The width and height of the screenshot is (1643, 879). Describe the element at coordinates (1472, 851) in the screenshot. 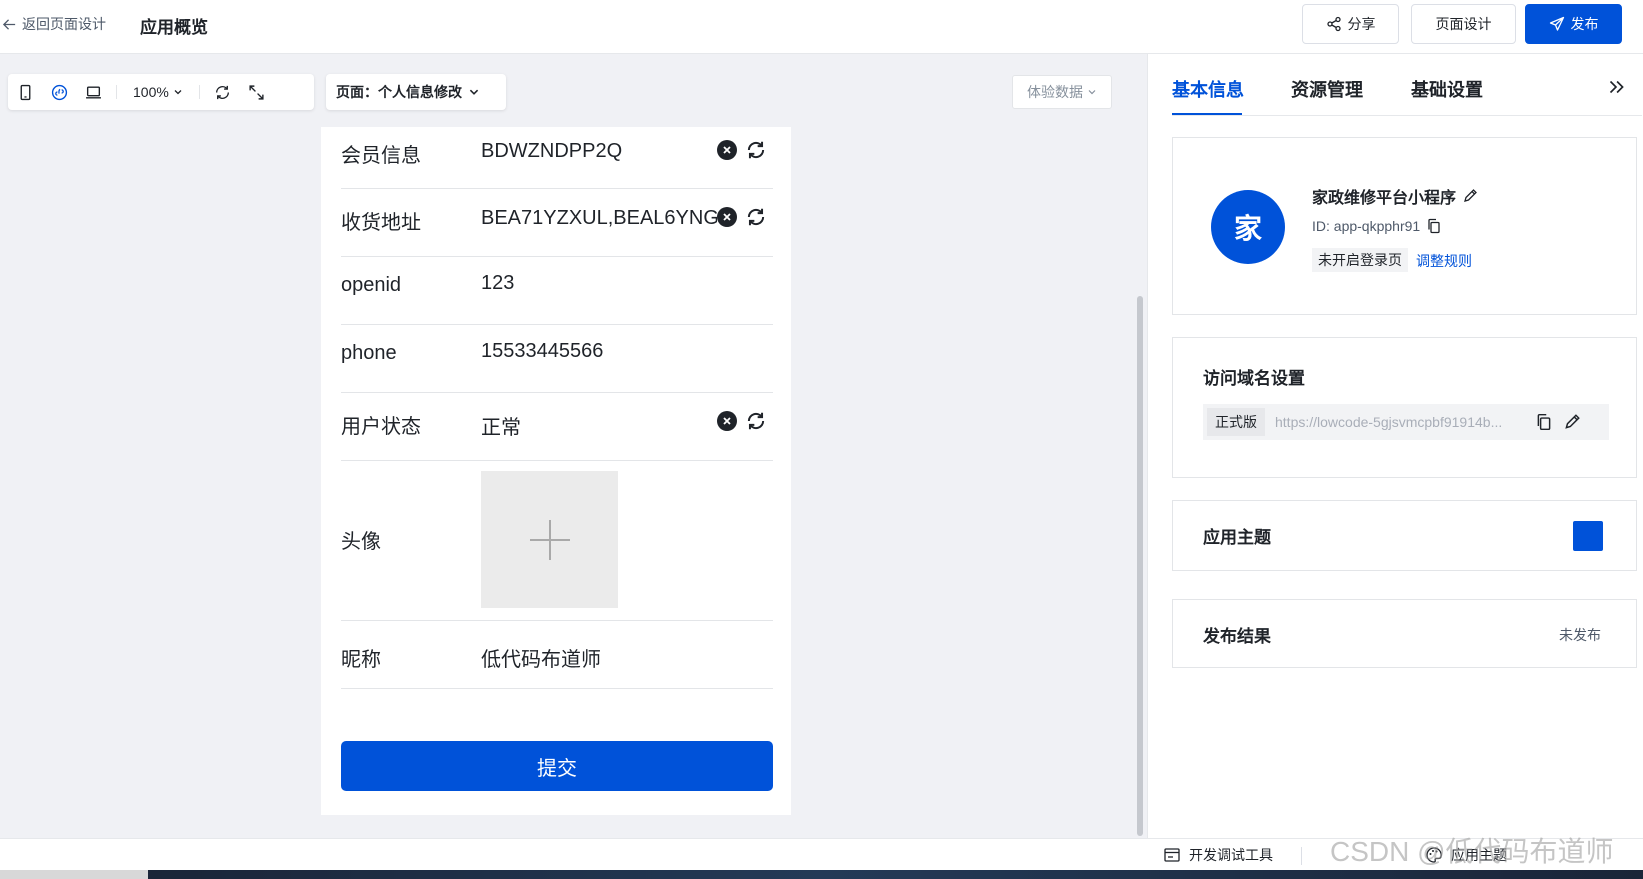

I see `watermark: CSDN @低代码布道师` at that location.